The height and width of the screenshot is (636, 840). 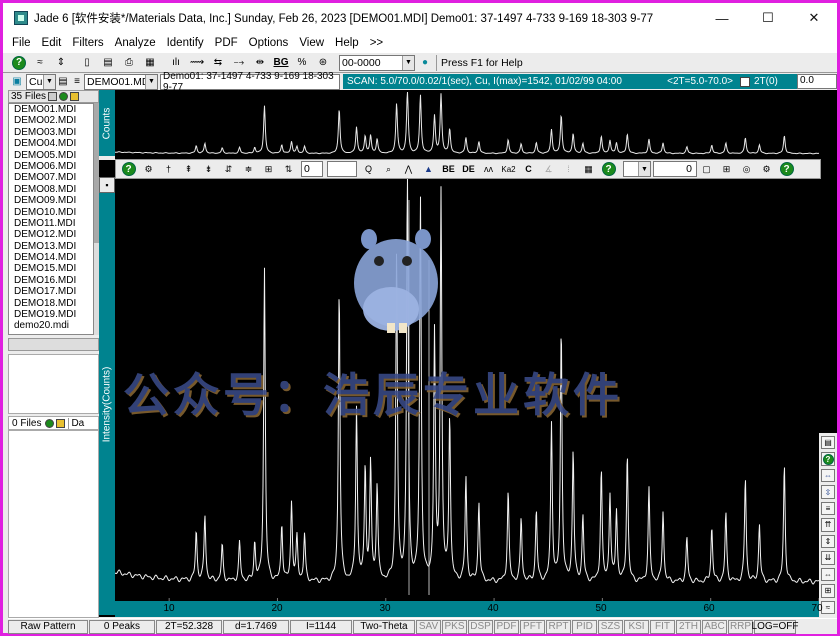 I want to click on chart-tool-7: ⇅, so click(x=288, y=169).